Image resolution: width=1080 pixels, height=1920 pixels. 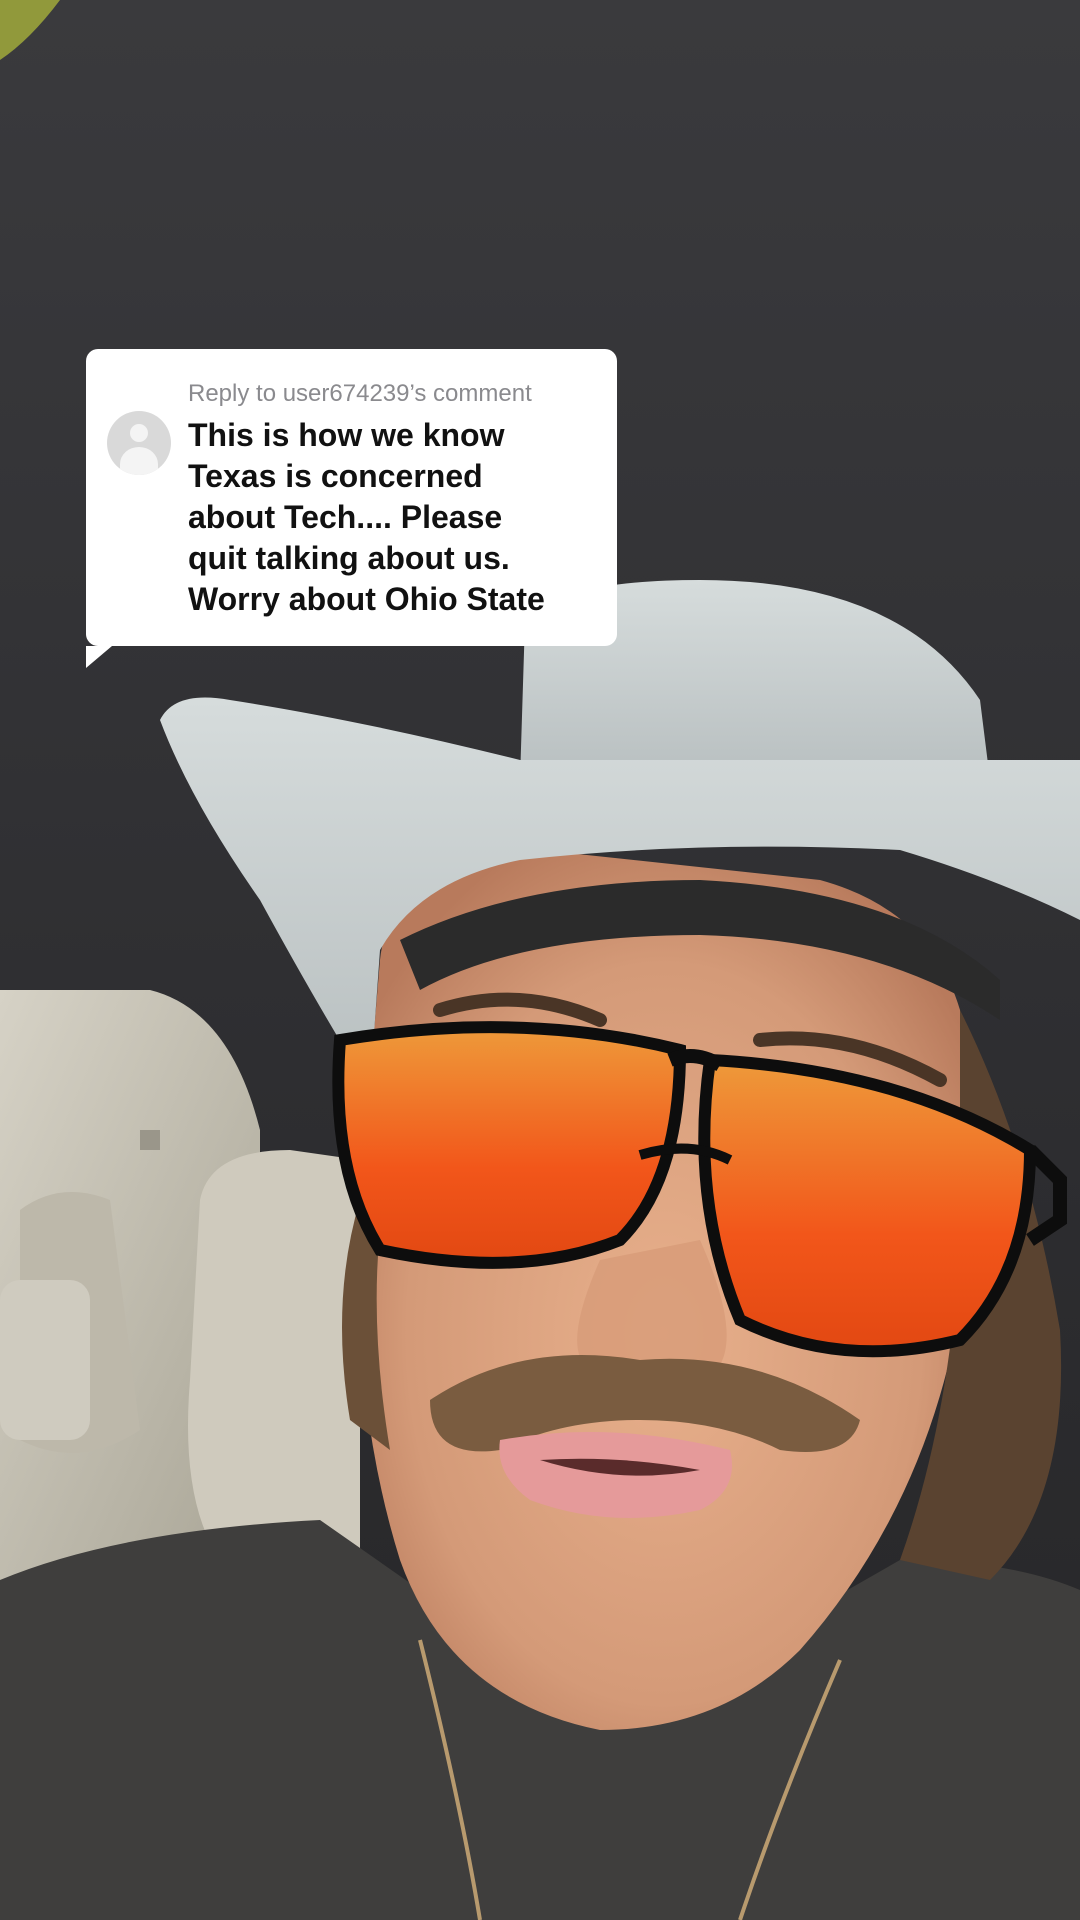 I want to click on comment-line: Worry about Ohio State, so click(x=366, y=599).